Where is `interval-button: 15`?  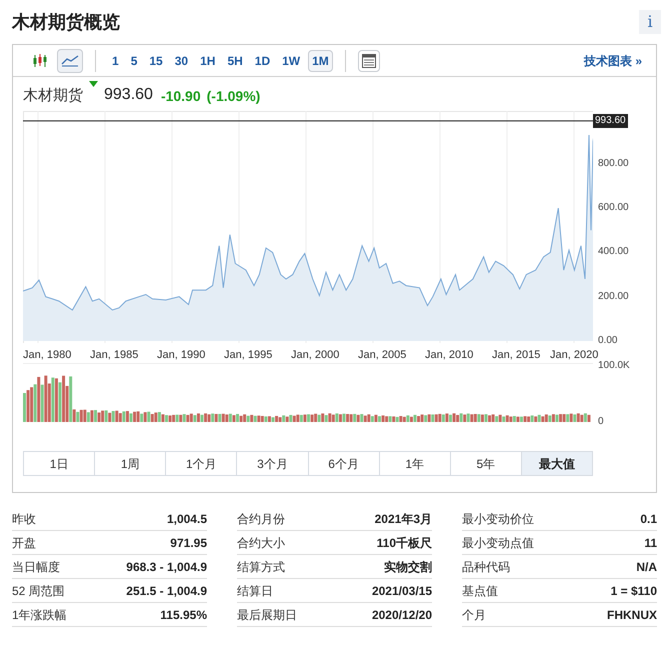
interval-button: 15 is located at coordinates (156, 61).